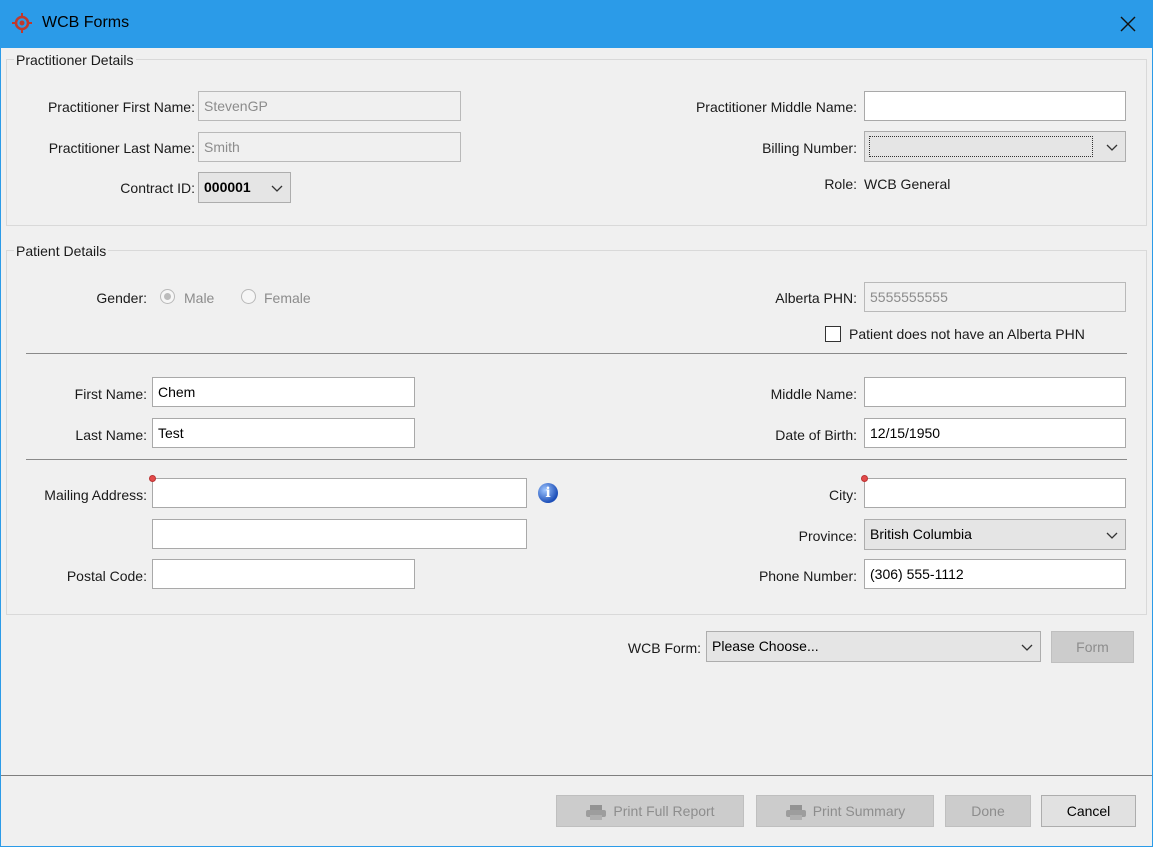 This screenshot has height=847, width=1153. Describe the element at coordinates (22, 23) in the screenshot. I see `wcb-app-icon` at that location.